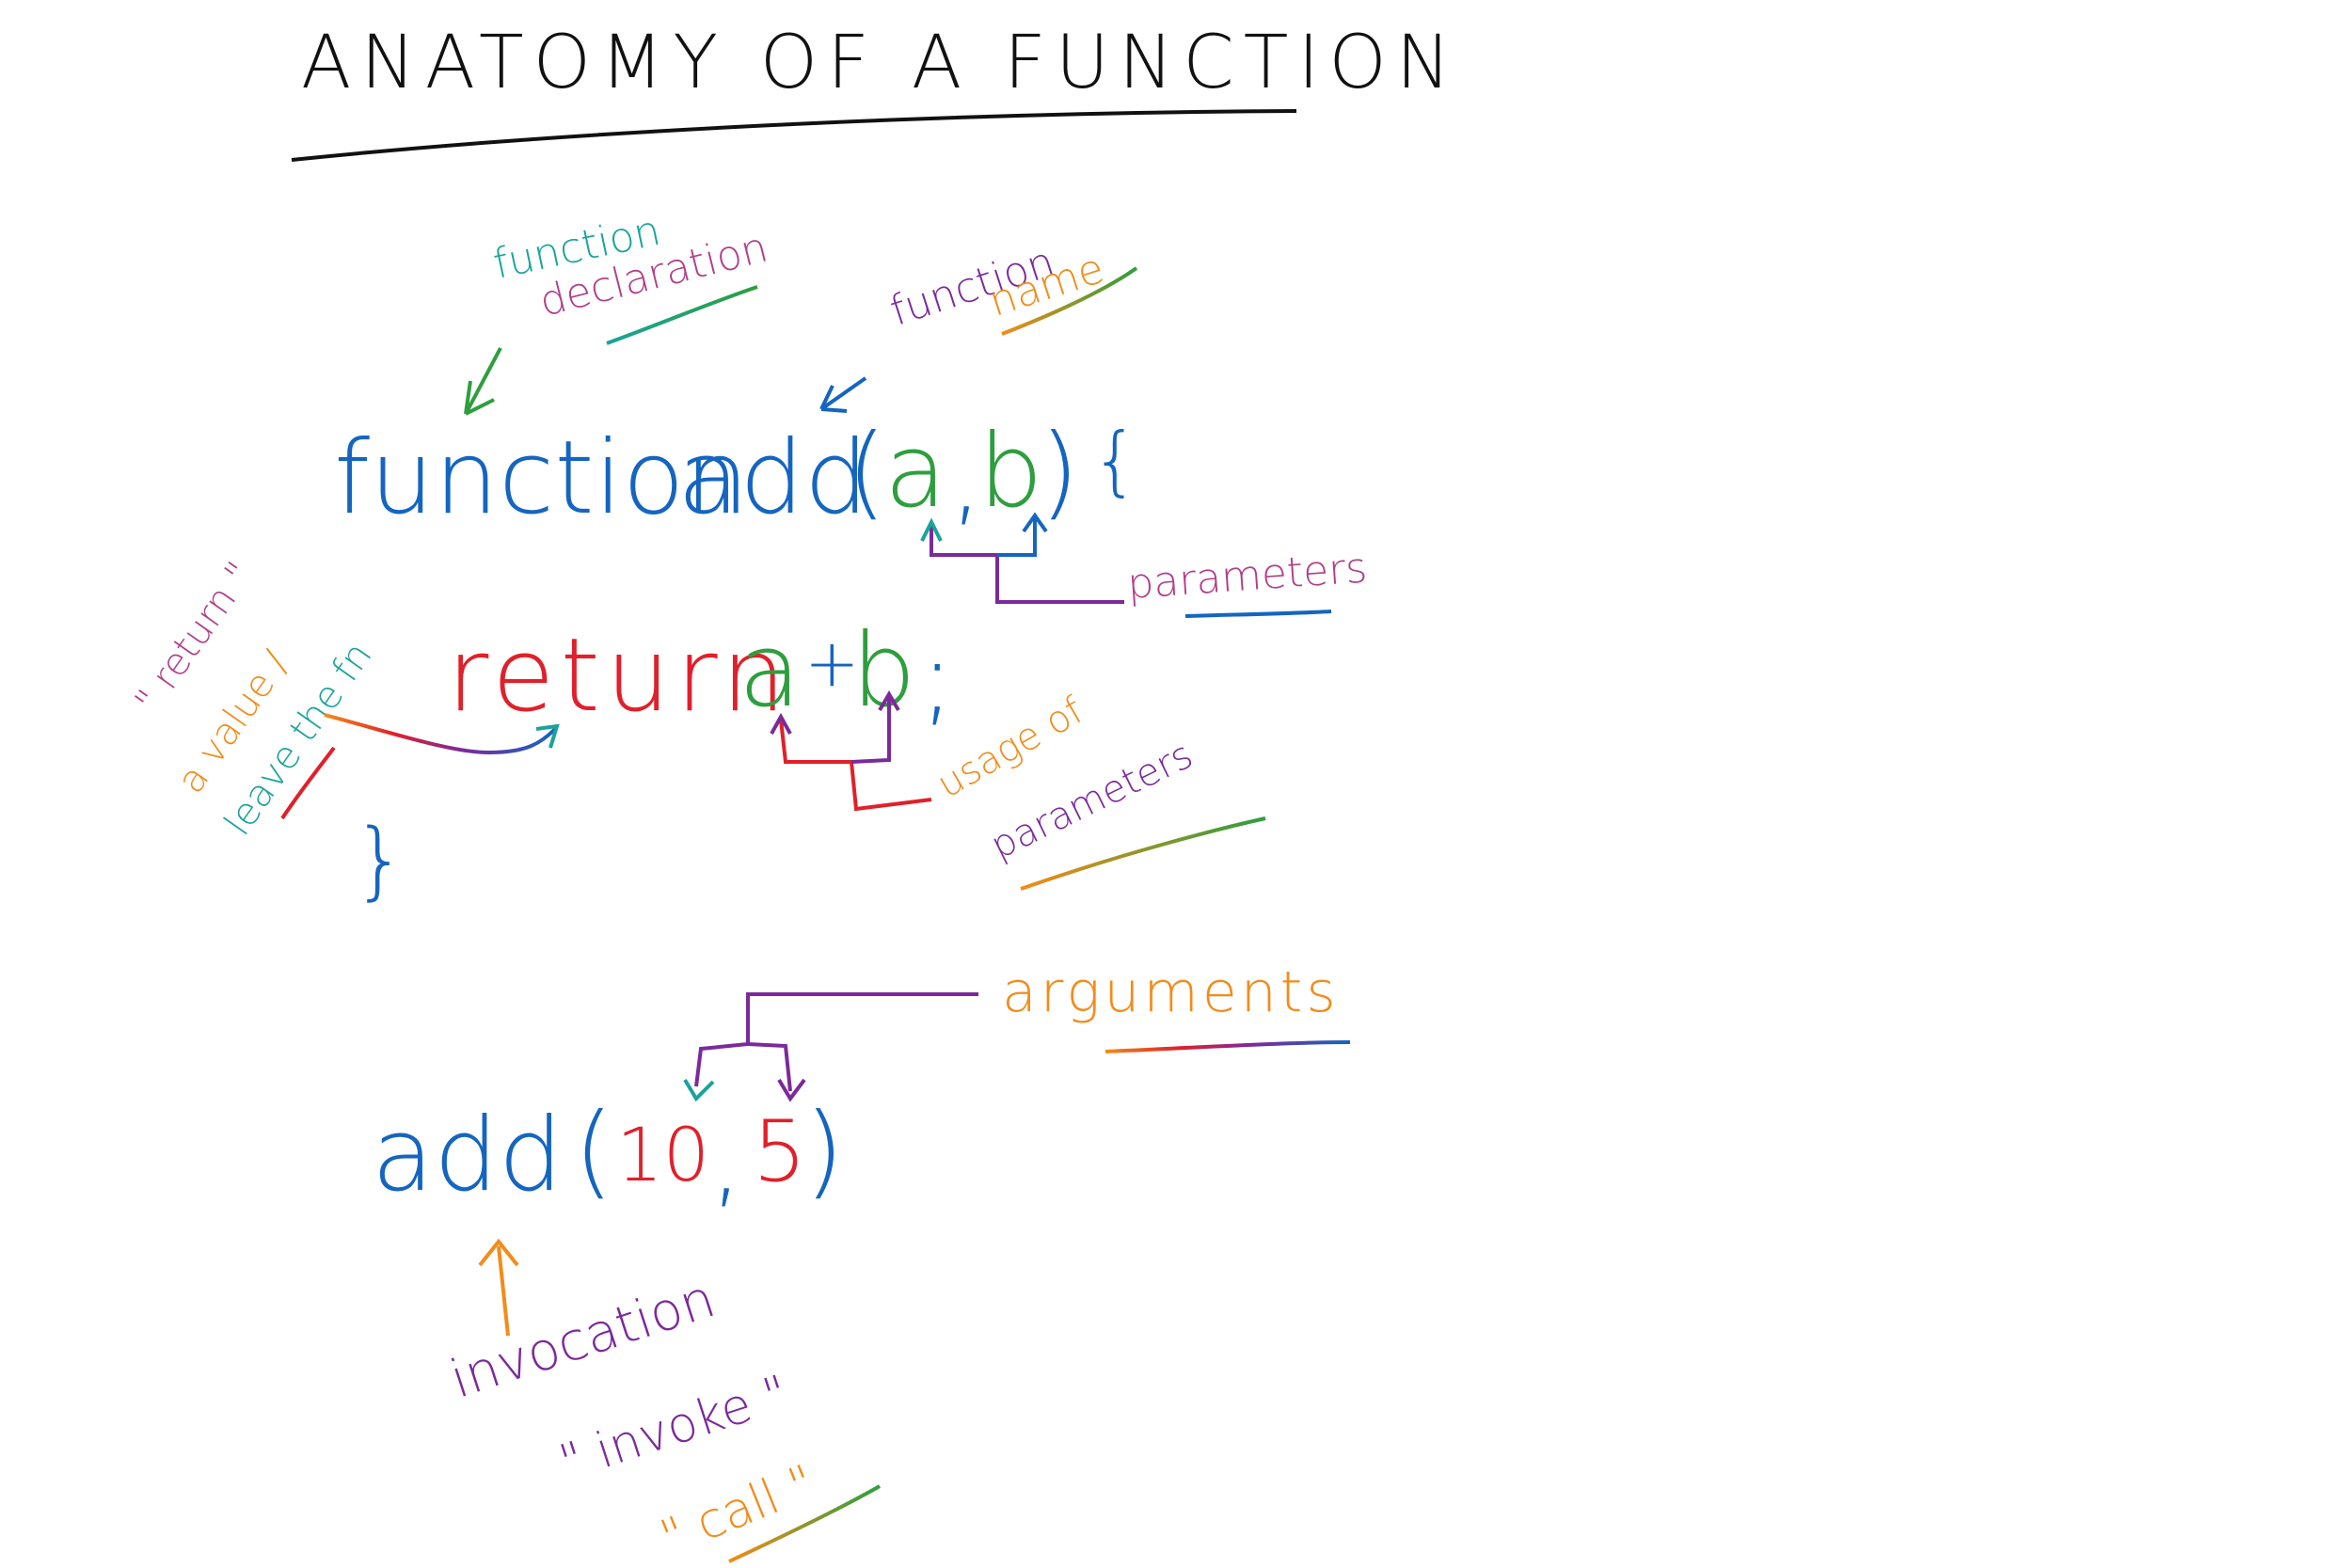 This screenshot has width=2352, height=1568. What do you see at coordinates (843, 394) in the screenshot?
I see `name-arrow` at bounding box center [843, 394].